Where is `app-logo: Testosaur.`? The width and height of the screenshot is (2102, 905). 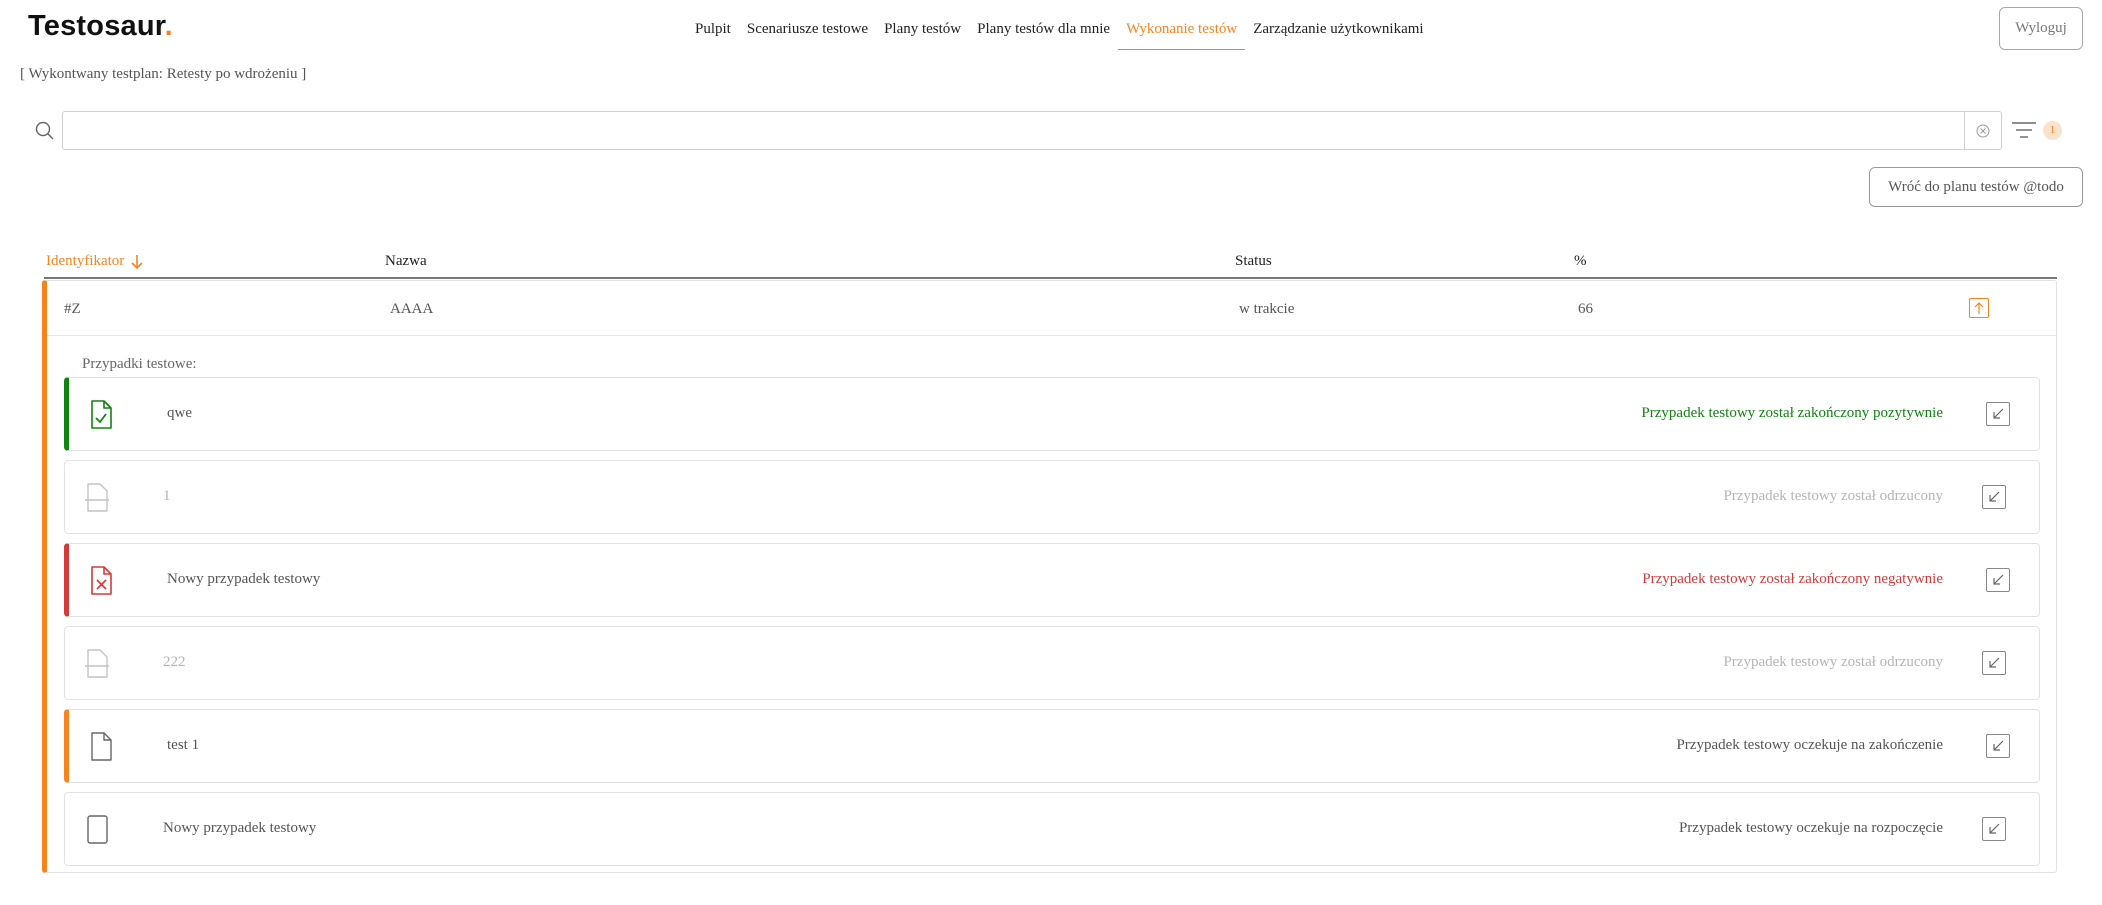
app-logo: Testosaur. is located at coordinates (100, 26).